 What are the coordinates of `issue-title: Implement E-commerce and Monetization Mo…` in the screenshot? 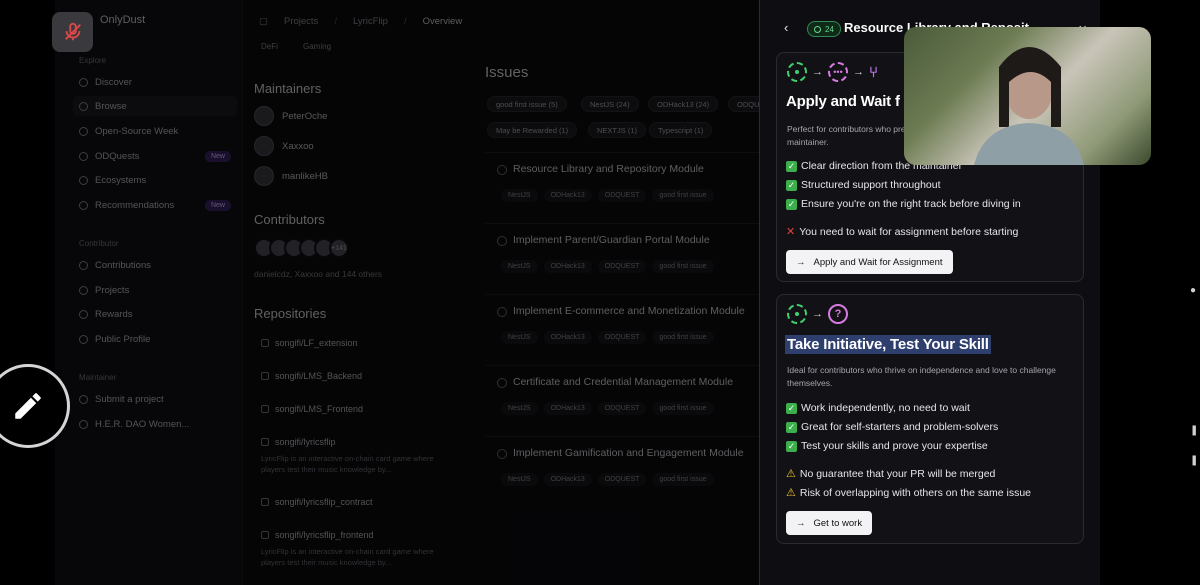 It's located at (629, 311).